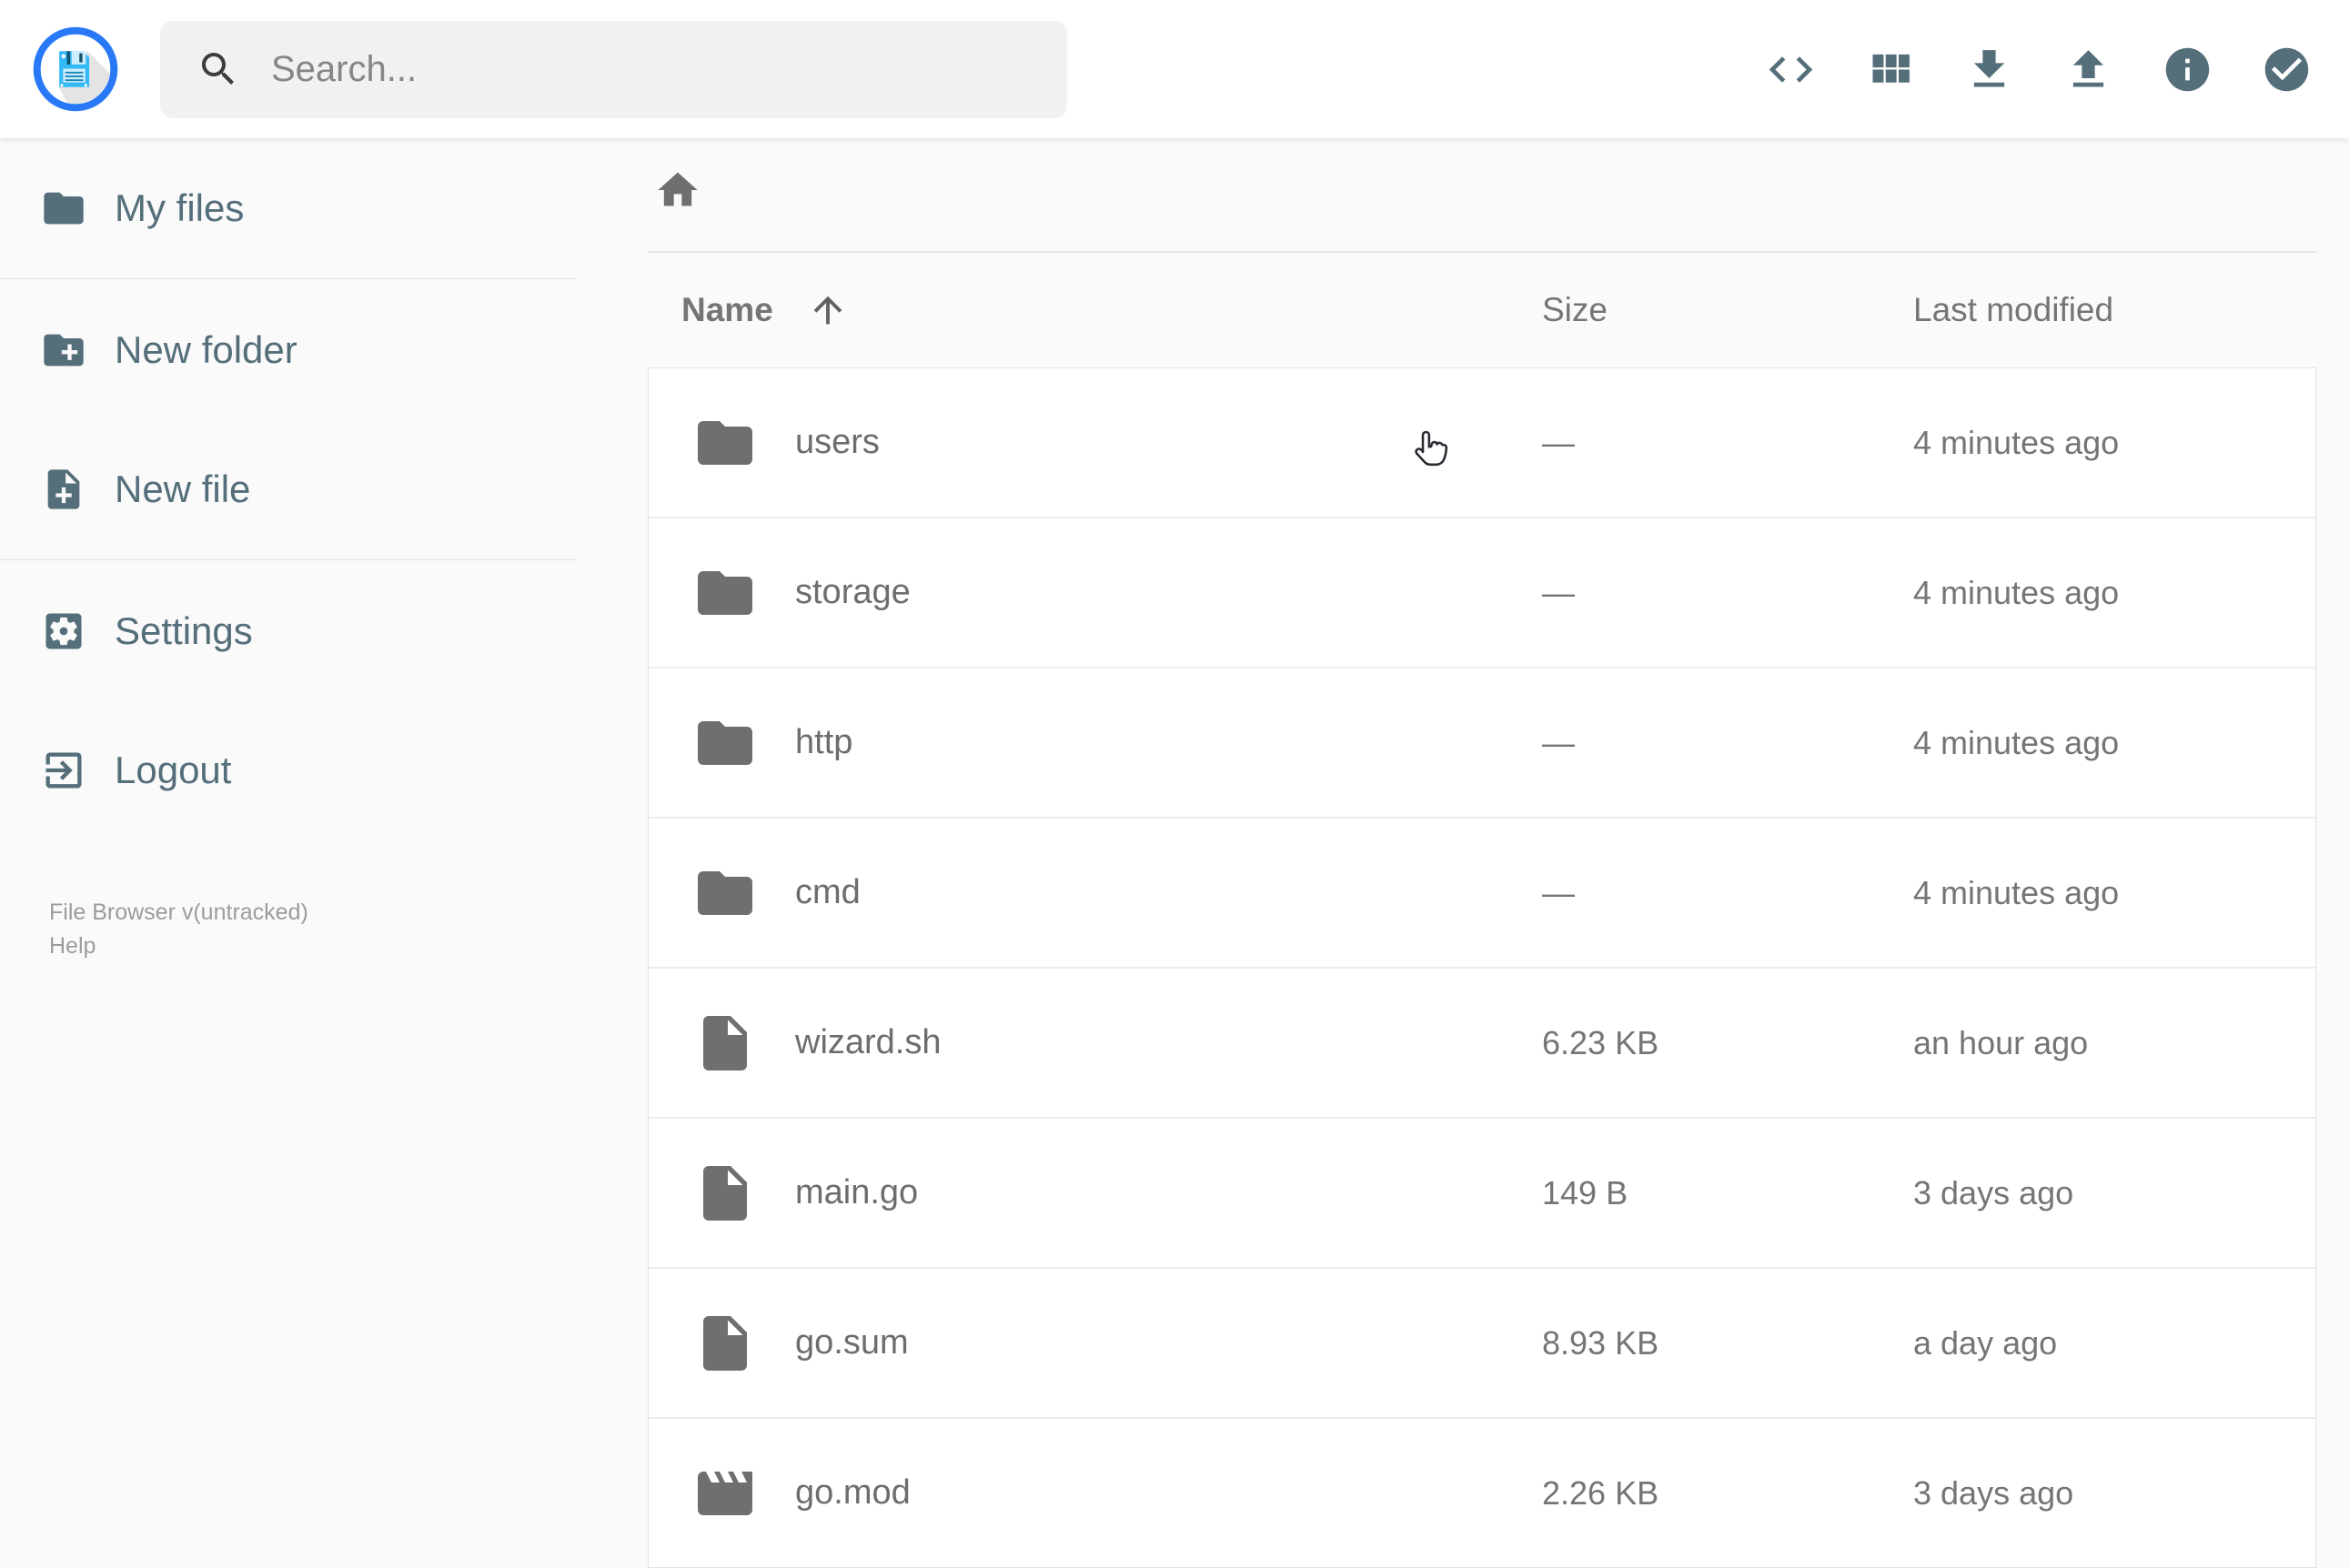 This screenshot has width=2349, height=1568. What do you see at coordinates (2013, 309) in the screenshot?
I see `column-header-modified: Last modified` at bounding box center [2013, 309].